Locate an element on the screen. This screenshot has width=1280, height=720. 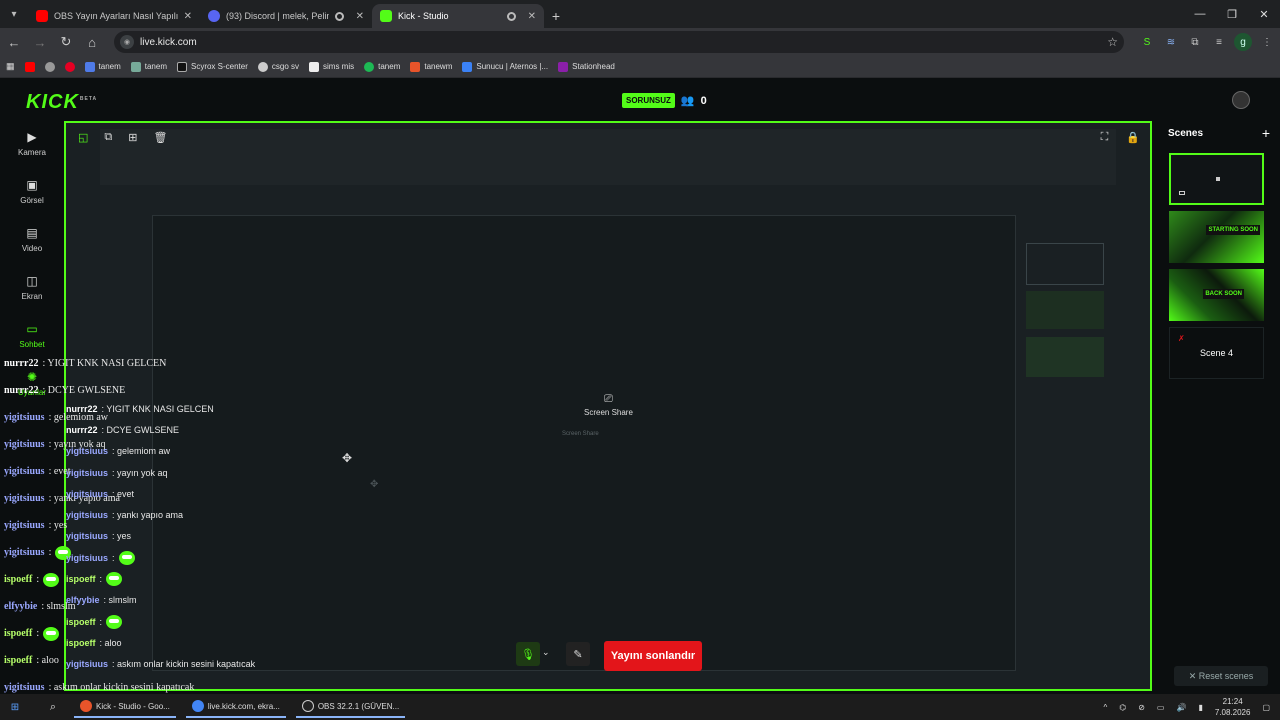
chat-message: nurrr22: YIGIT KNK NASI GELCEN is located at coordinates (114, 363).